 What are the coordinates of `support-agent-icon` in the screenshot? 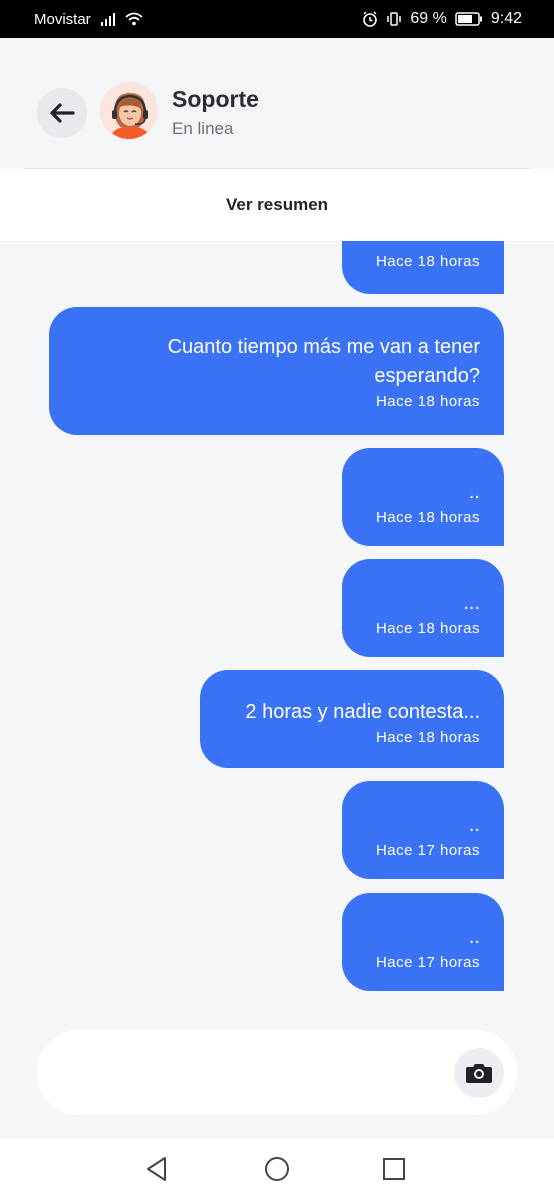 It's located at (129, 111).